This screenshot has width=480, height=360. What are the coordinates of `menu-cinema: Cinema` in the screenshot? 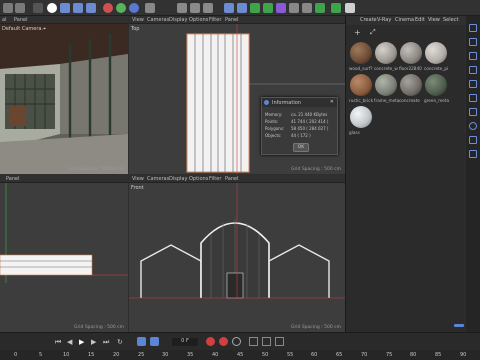 It's located at (404, 20).